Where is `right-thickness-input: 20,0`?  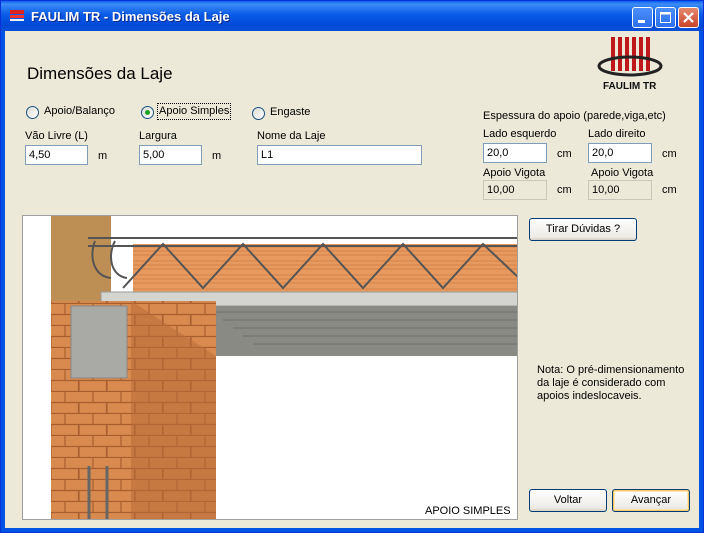 right-thickness-input: 20,0 is located at coordinates (620, 153).